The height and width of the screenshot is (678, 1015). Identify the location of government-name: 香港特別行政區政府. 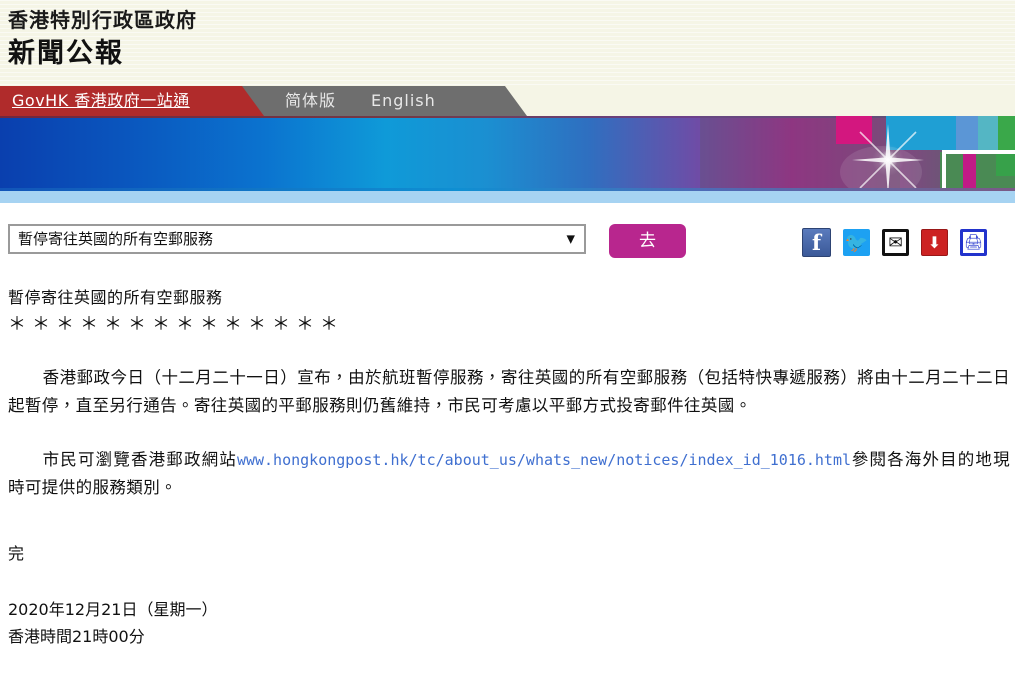
(102, 20).